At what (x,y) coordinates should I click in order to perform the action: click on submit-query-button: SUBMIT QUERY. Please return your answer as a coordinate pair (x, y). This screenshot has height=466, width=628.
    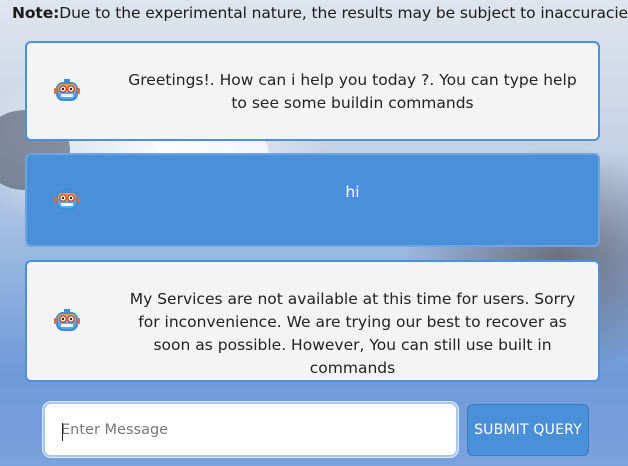
    Looking at the image, I should click on (528, 430).